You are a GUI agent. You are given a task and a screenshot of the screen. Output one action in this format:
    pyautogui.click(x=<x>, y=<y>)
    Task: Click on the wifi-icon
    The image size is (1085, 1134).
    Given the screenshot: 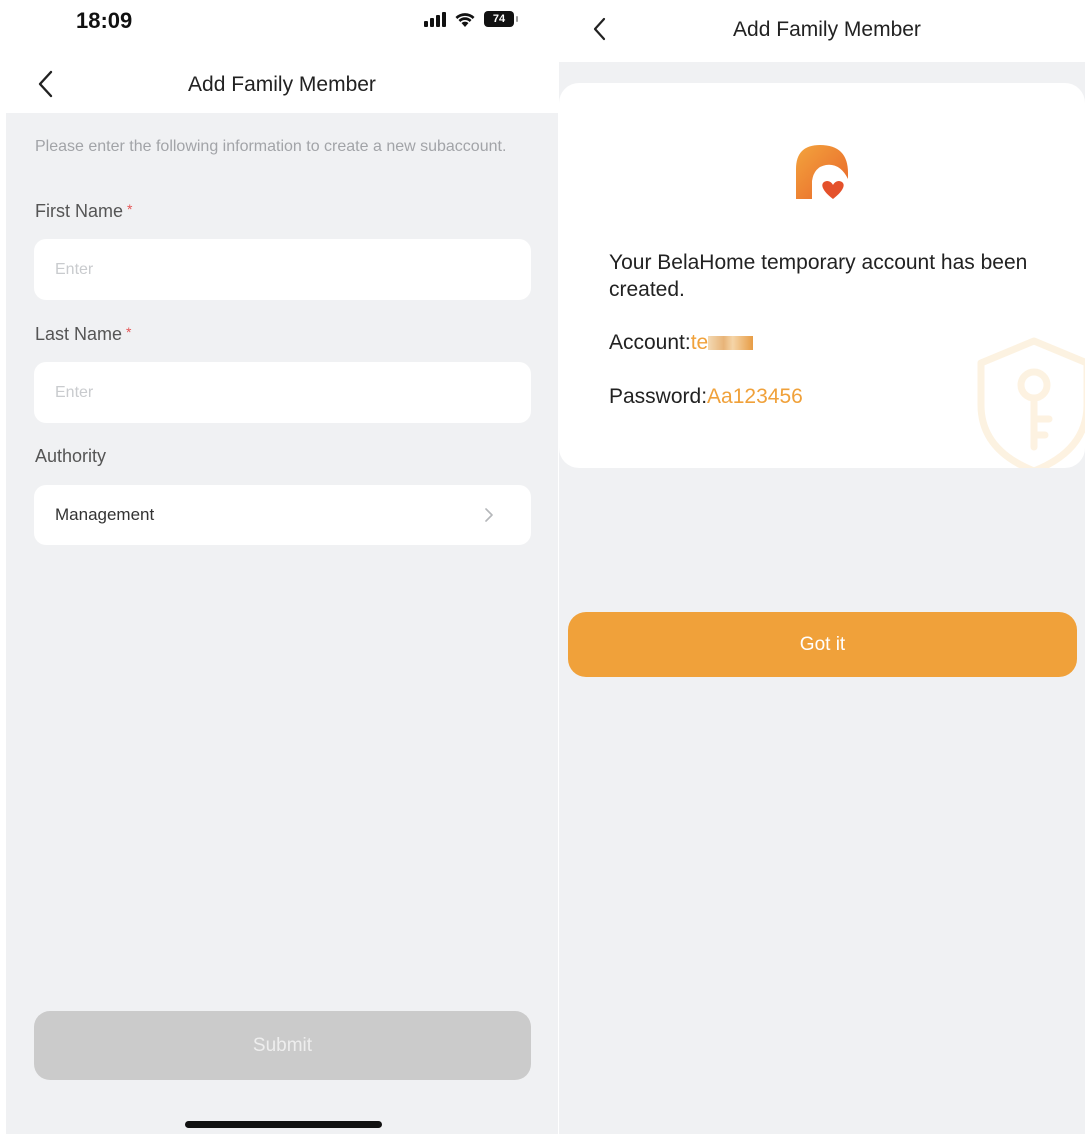 What is the action you would take?
    pyautogui.click(x=465, y=19)
    